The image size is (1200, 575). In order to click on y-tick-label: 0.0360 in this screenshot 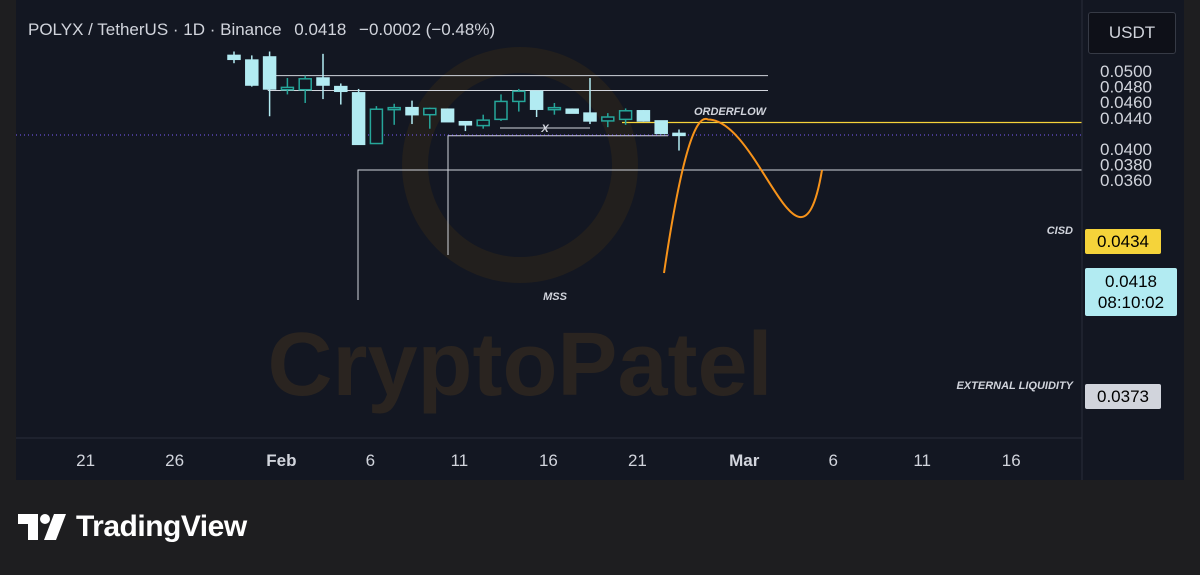, I will do `click(1126, 180)`.